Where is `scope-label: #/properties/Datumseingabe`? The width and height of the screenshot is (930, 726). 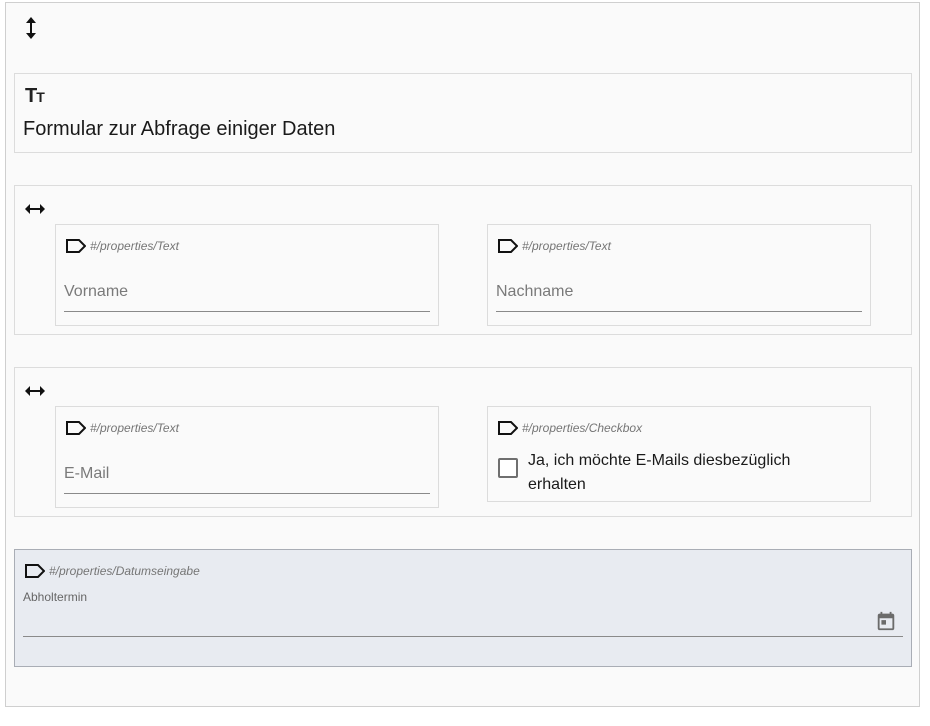
scope-label: #/properties/Datumseingabe is located at coordinates (112, 571).